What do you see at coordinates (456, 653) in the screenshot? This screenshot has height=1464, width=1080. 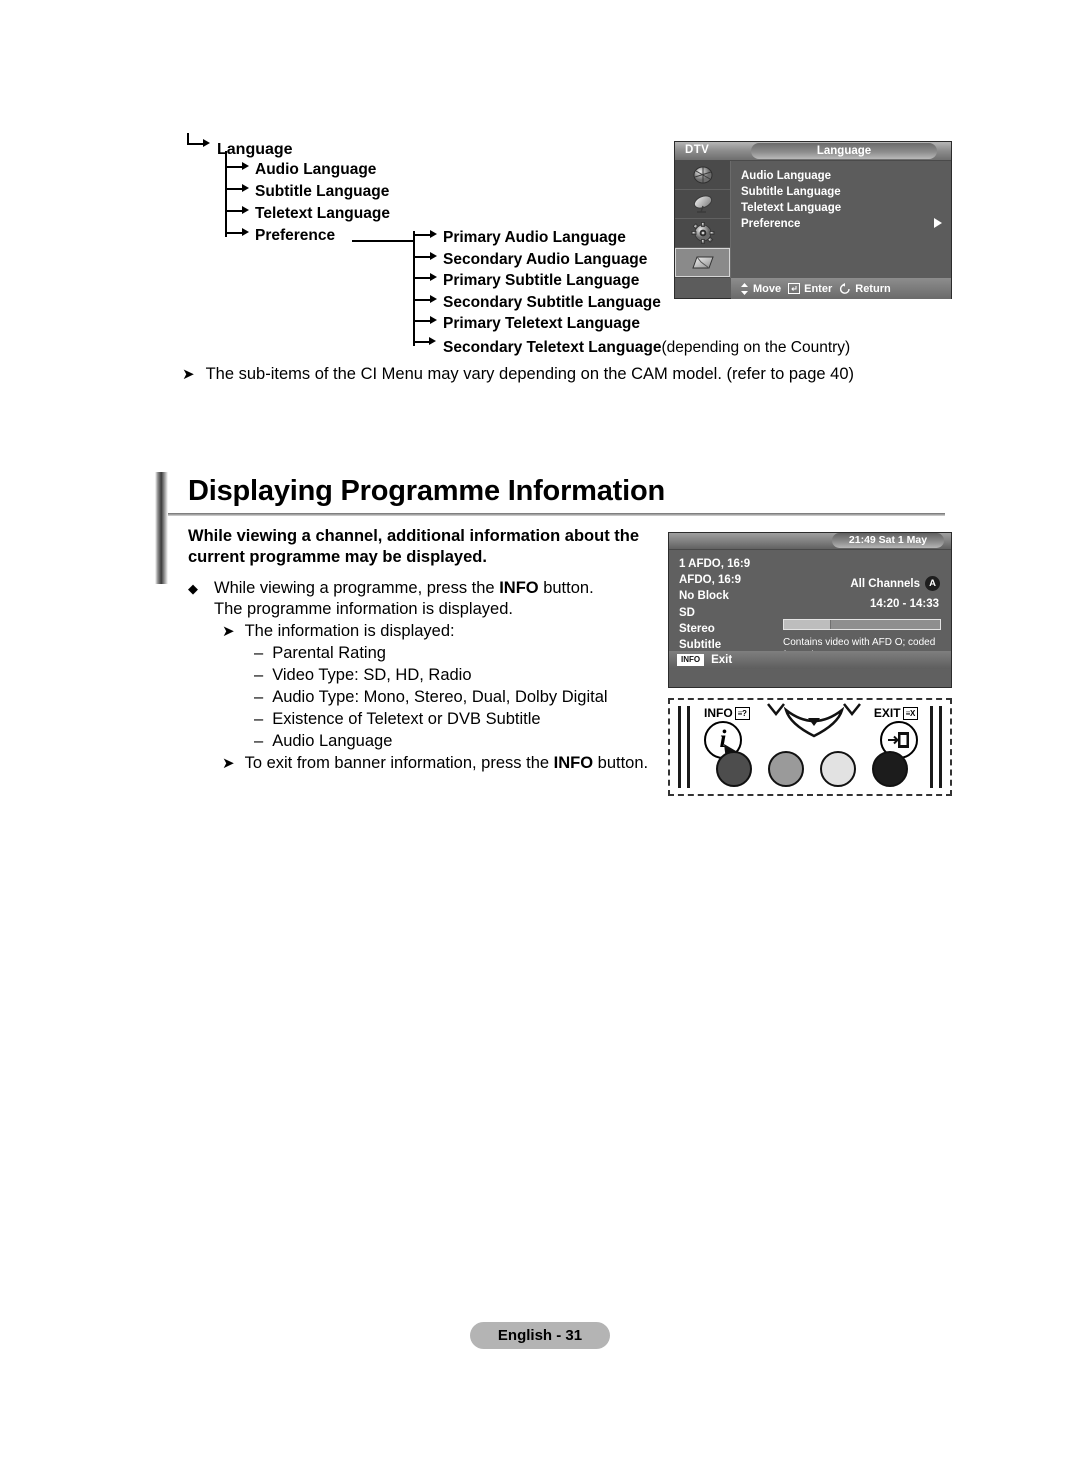 I see `list-item: – Parental Rating` at bounding box center [456, 653].